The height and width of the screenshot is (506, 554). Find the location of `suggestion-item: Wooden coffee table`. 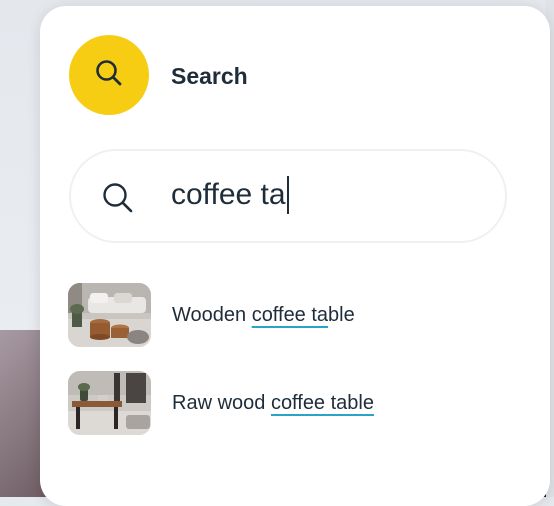

suggestion-item: Wooden coffee table is located at coordinates (283, 315).